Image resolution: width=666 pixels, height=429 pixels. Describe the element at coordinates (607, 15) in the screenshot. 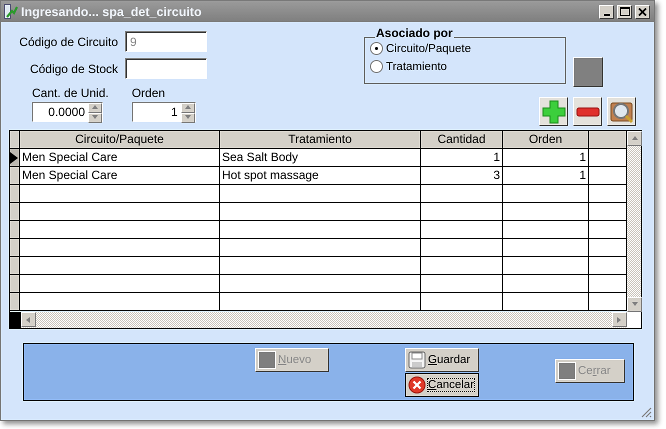

I see `minimize-icon` at that location.